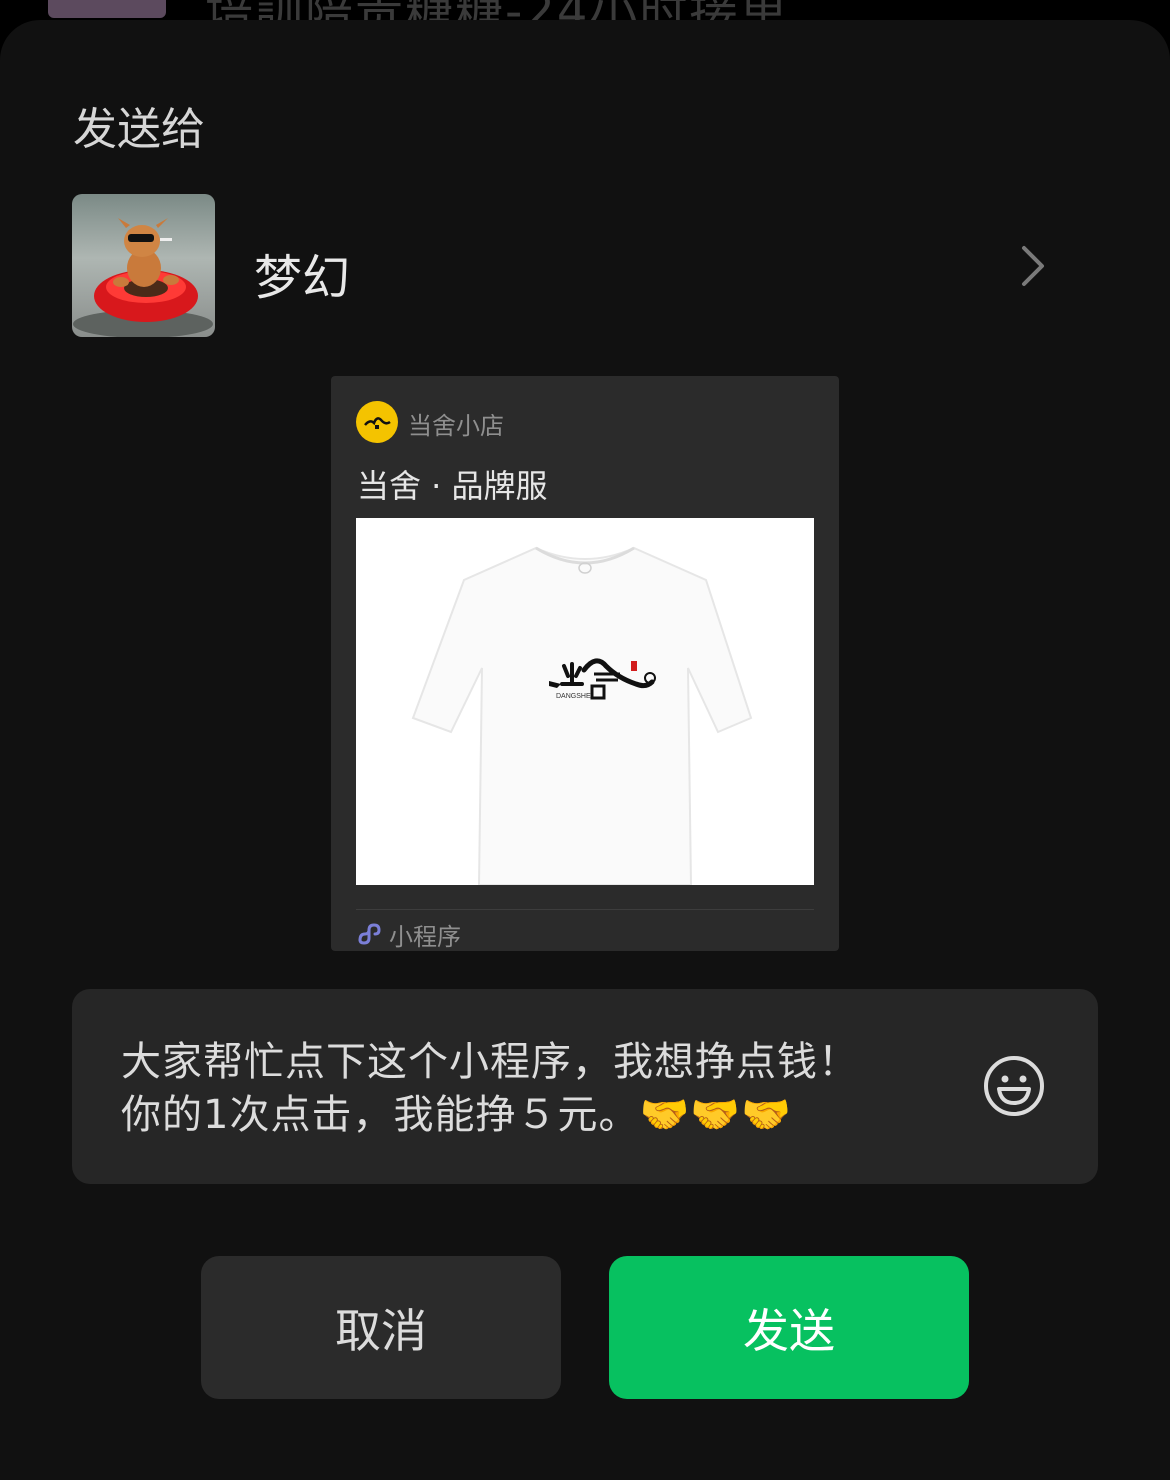 The width and height of the screenshot is (1170, 1480). What do you see at coordinates (302, 278) in the screenshot?
I see `recipient-name: 梦幻` at bounding box center [302, 278].